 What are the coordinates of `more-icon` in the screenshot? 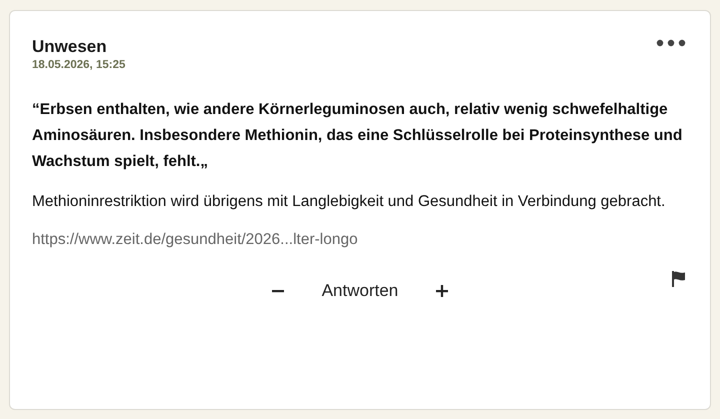 It's located at (671, 43).